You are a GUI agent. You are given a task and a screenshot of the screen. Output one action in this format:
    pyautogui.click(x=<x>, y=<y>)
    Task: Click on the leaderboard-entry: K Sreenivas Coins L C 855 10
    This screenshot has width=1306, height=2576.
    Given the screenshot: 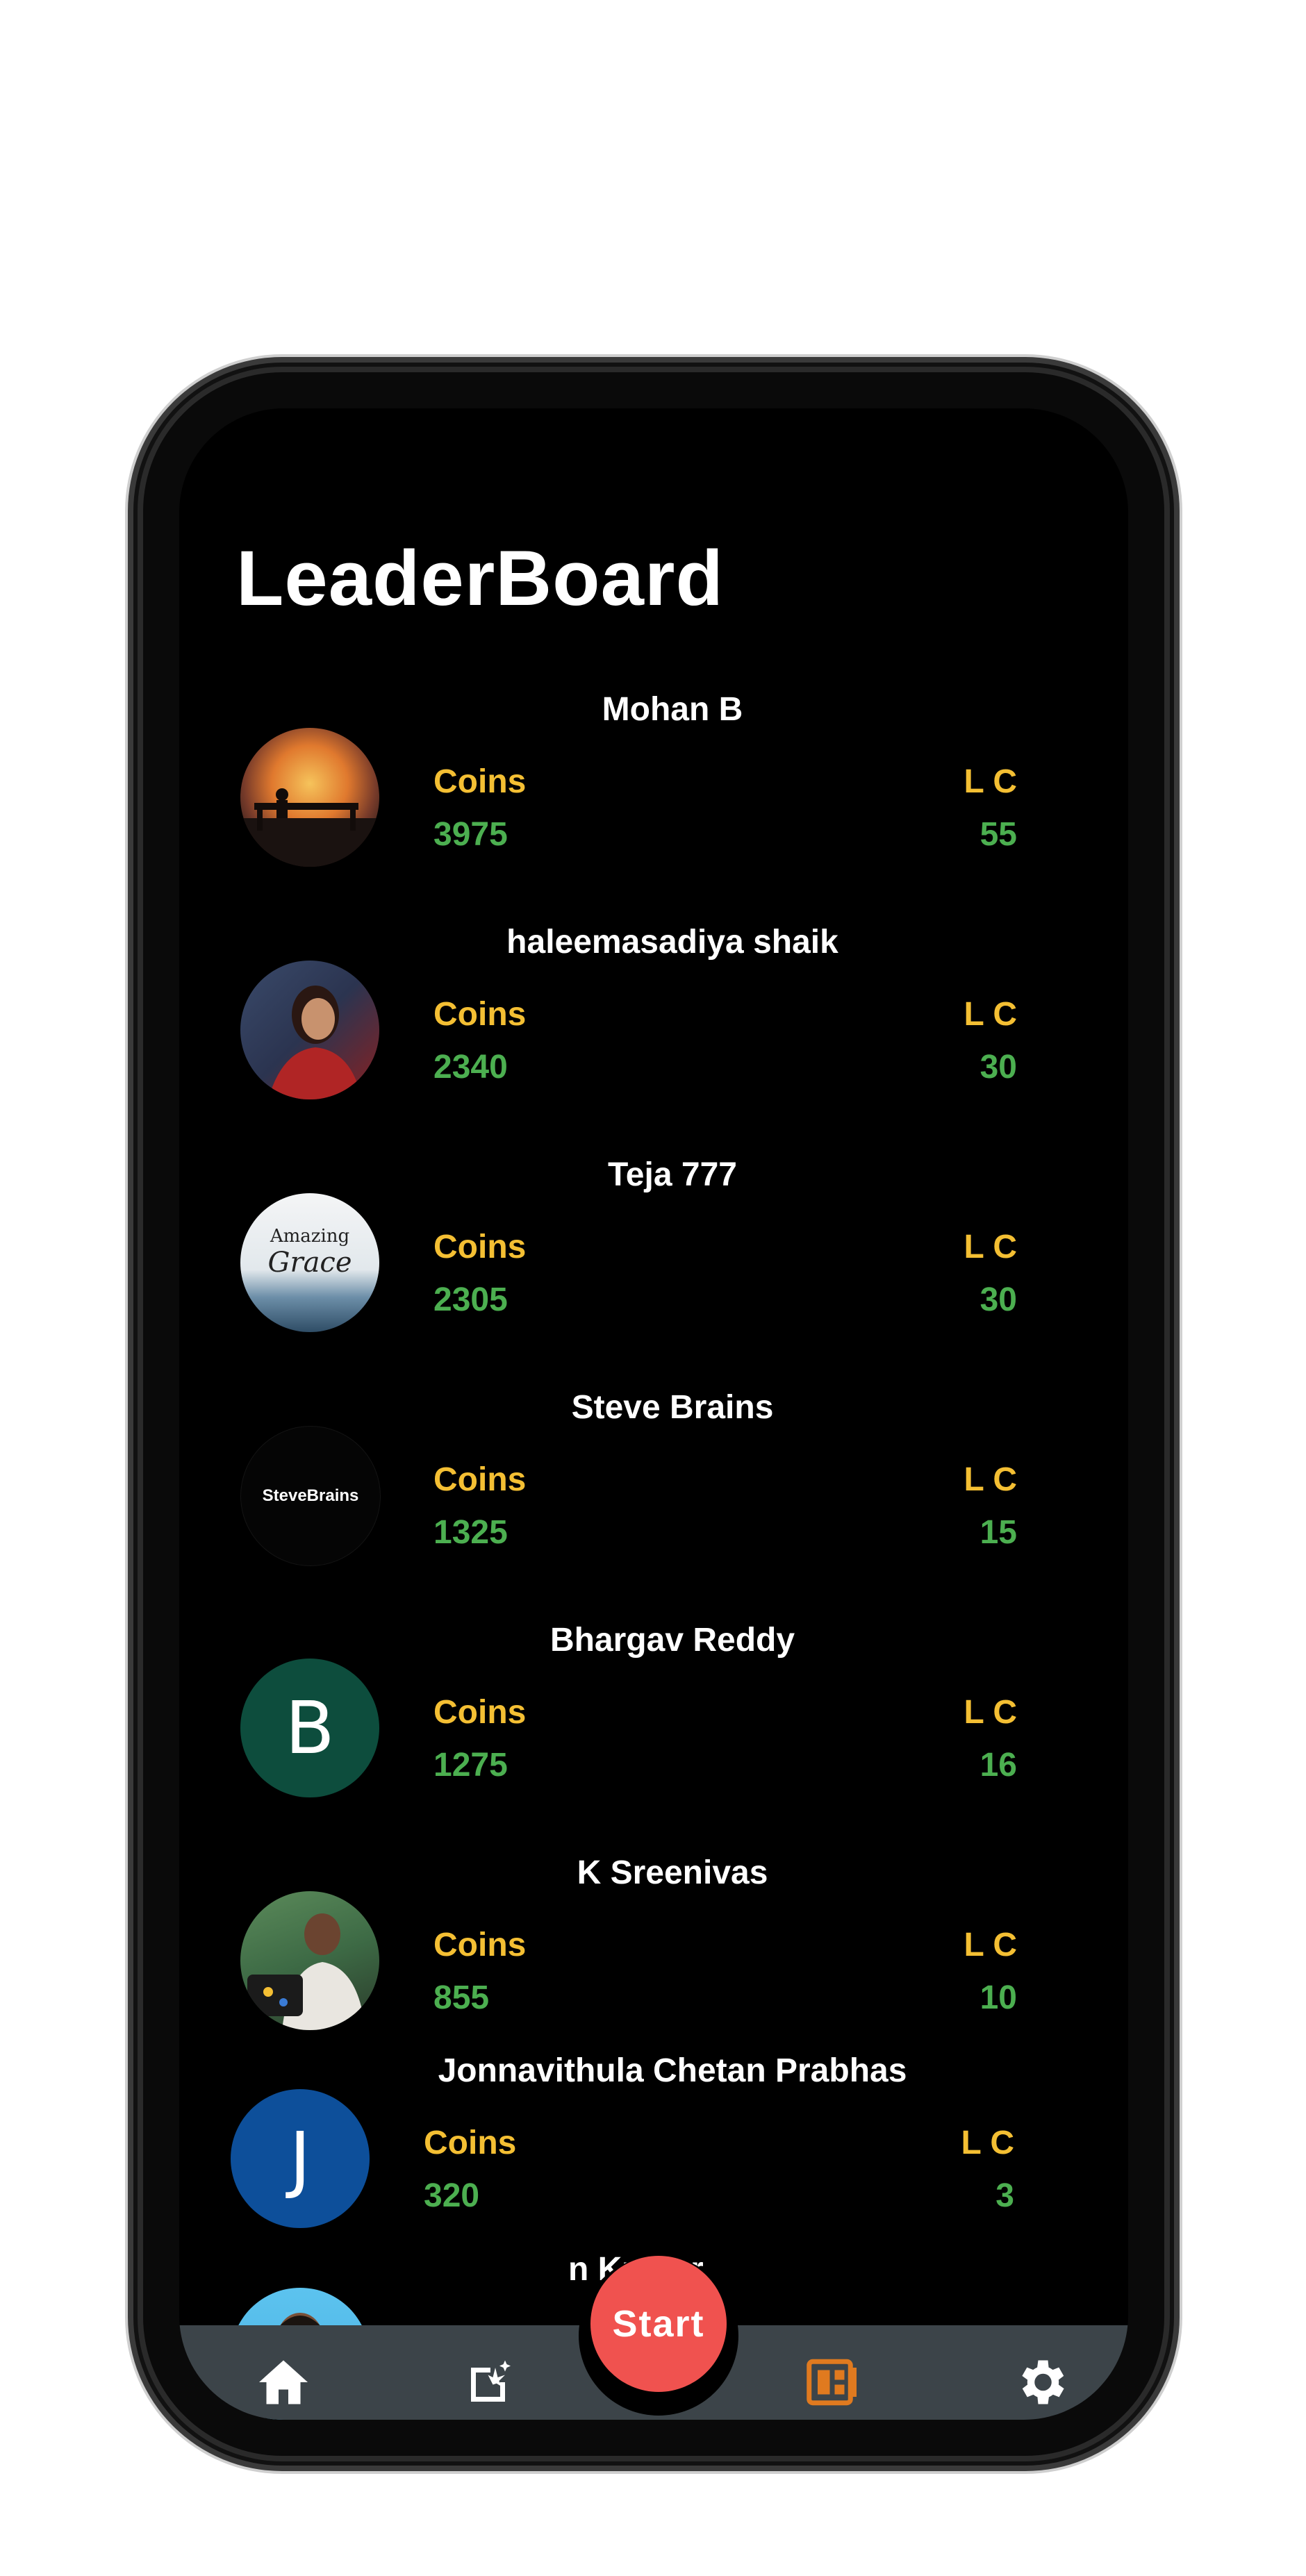 What is the action you would take?
    pyautogui.click(x=654, y=1966)
    